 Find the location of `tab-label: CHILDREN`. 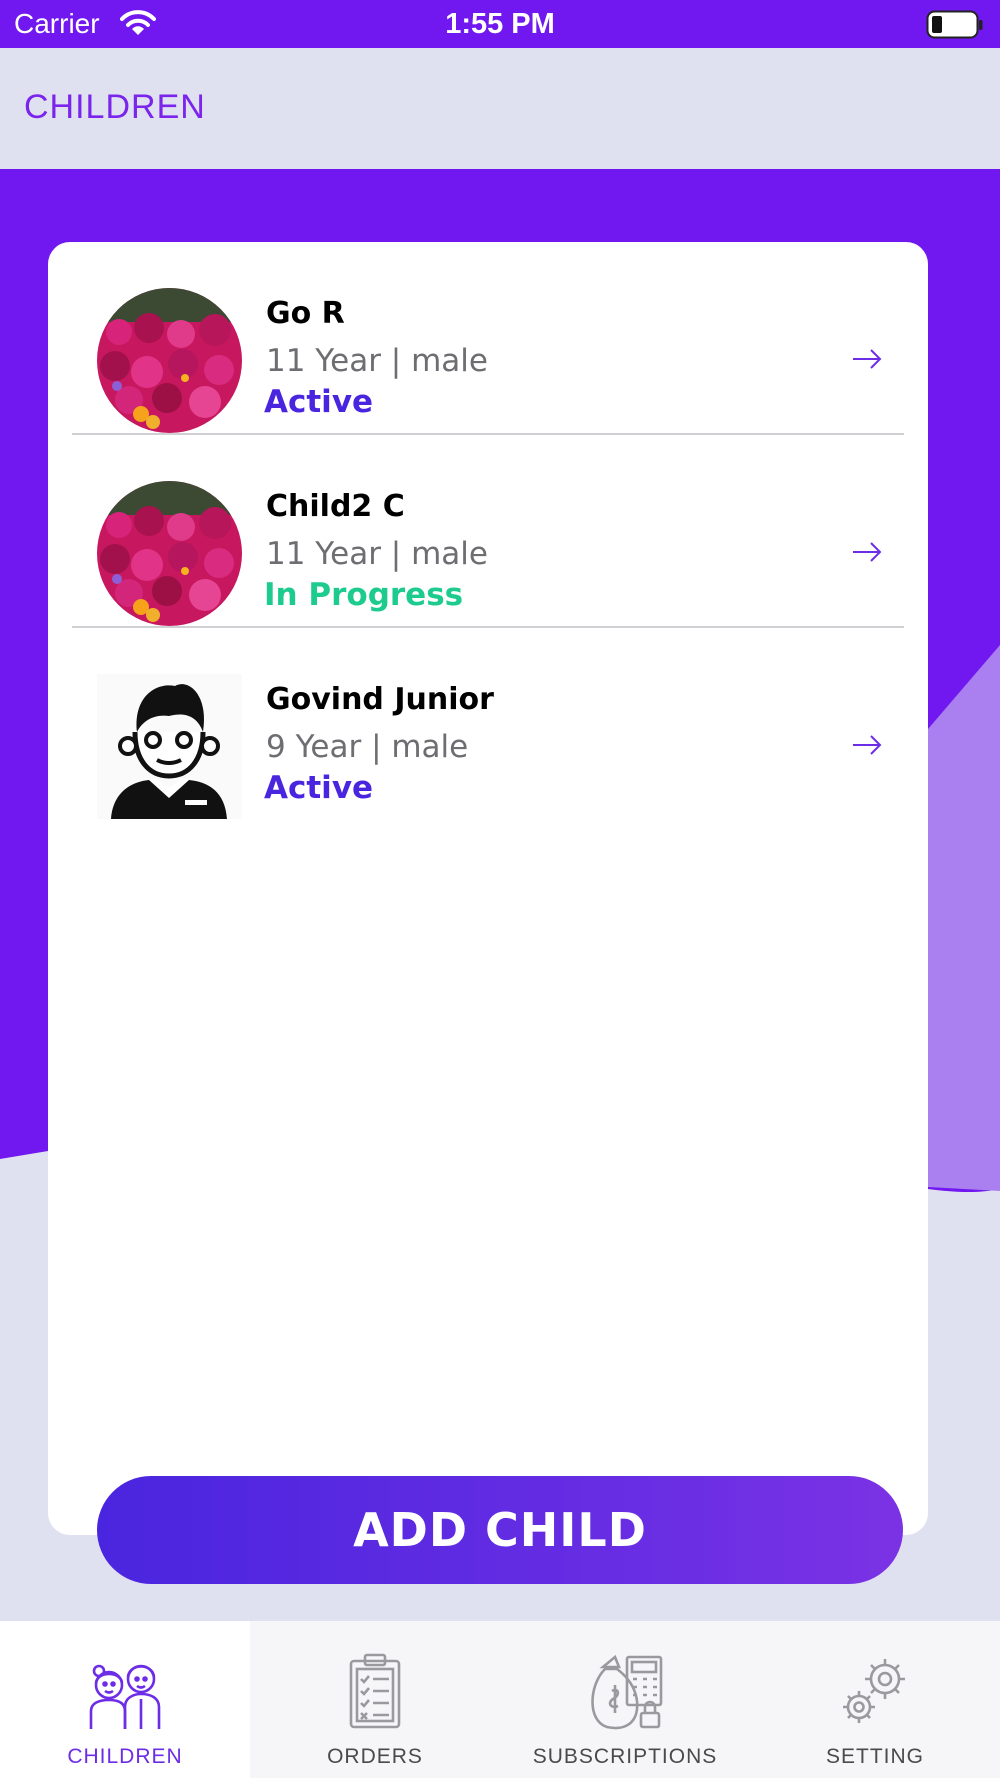

tab-label: CHILDREN is located at coordinates (125, 1756).